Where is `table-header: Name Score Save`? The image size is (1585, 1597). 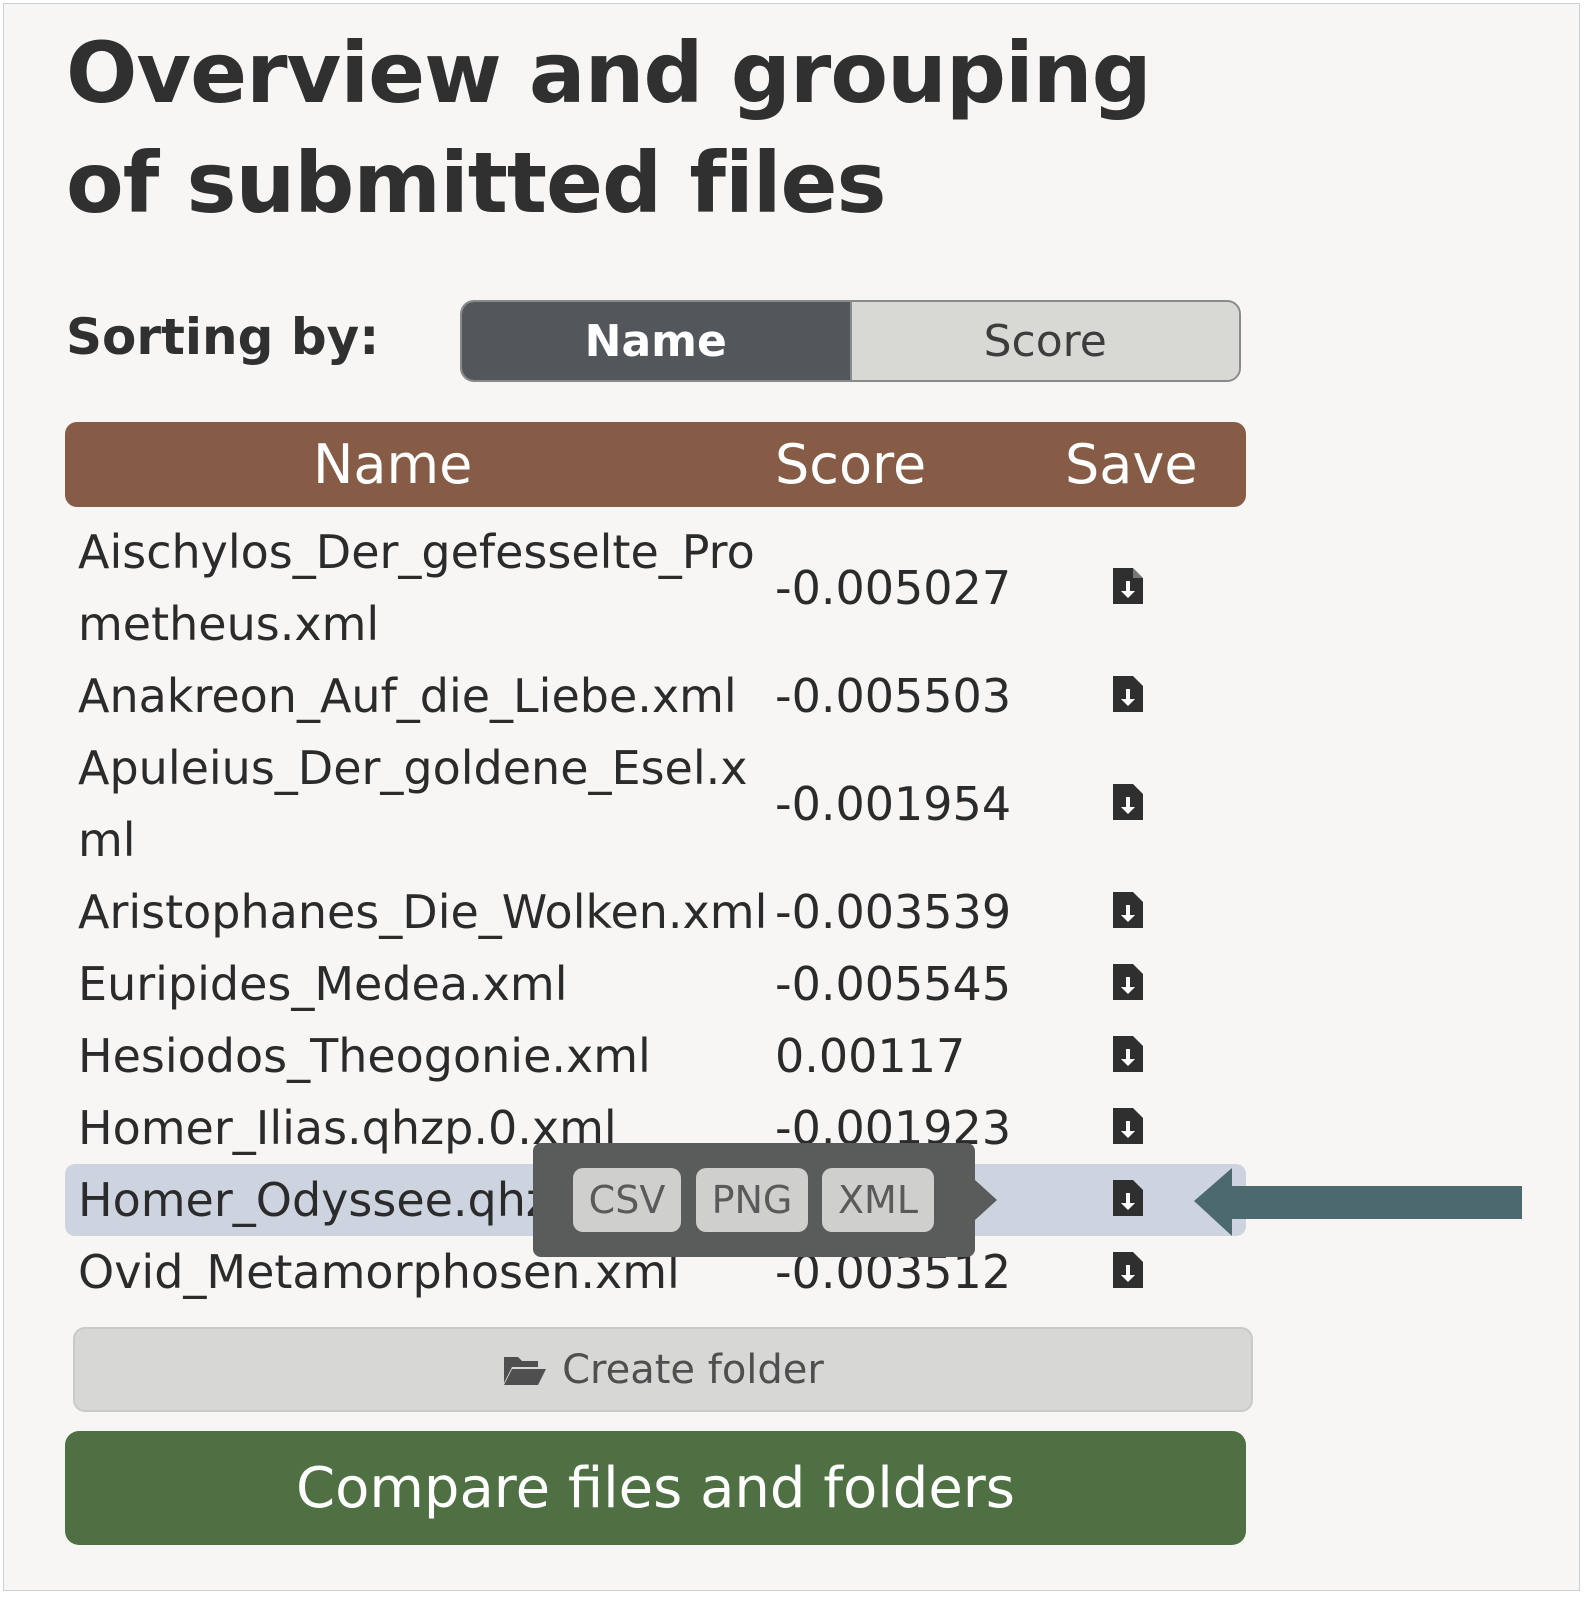
table-header: Name Score Save is located at coordinates (655, 464).